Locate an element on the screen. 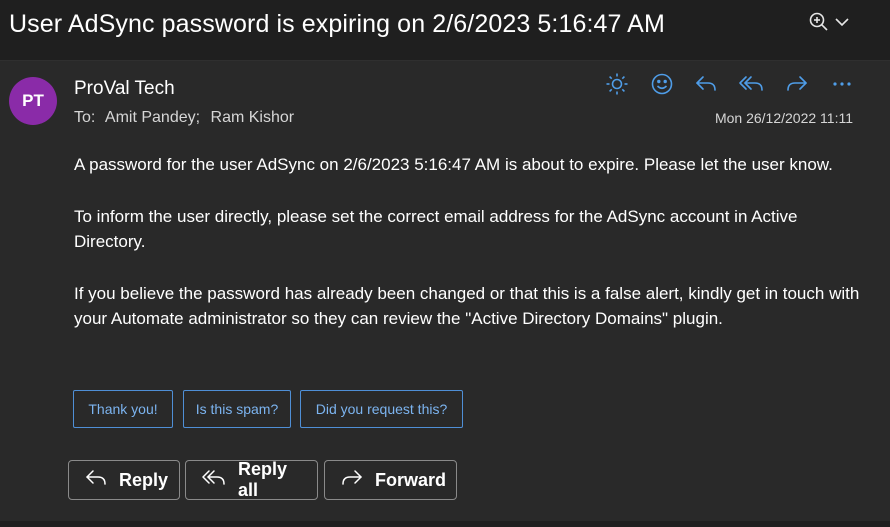 The height and width of the screenshot is (527, 890). recipient: Ram Kishor is located at coordinates (253, 117).